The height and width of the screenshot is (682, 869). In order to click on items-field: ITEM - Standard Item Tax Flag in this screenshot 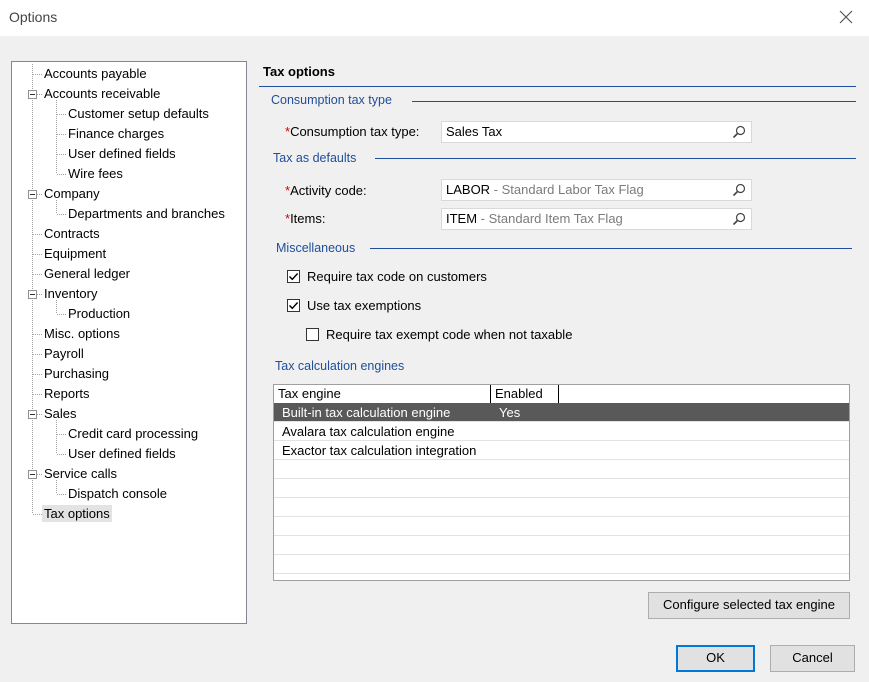, I will do `click(596, 219)`.